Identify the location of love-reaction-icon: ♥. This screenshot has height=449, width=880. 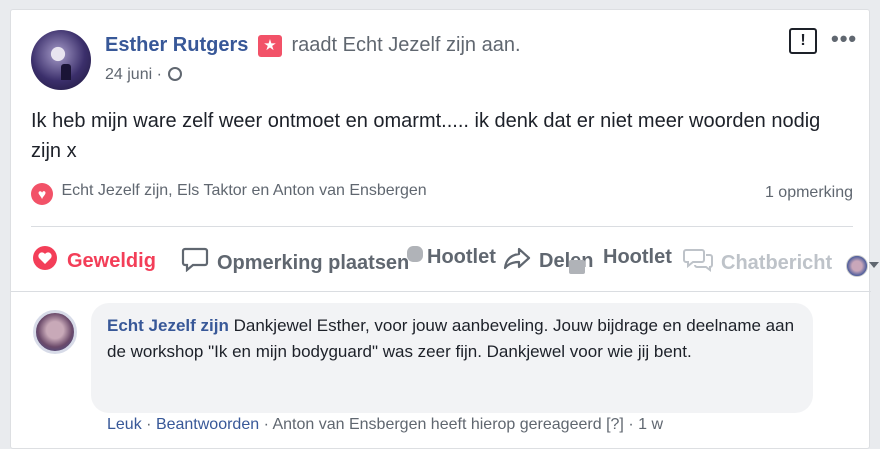
(42, 194).